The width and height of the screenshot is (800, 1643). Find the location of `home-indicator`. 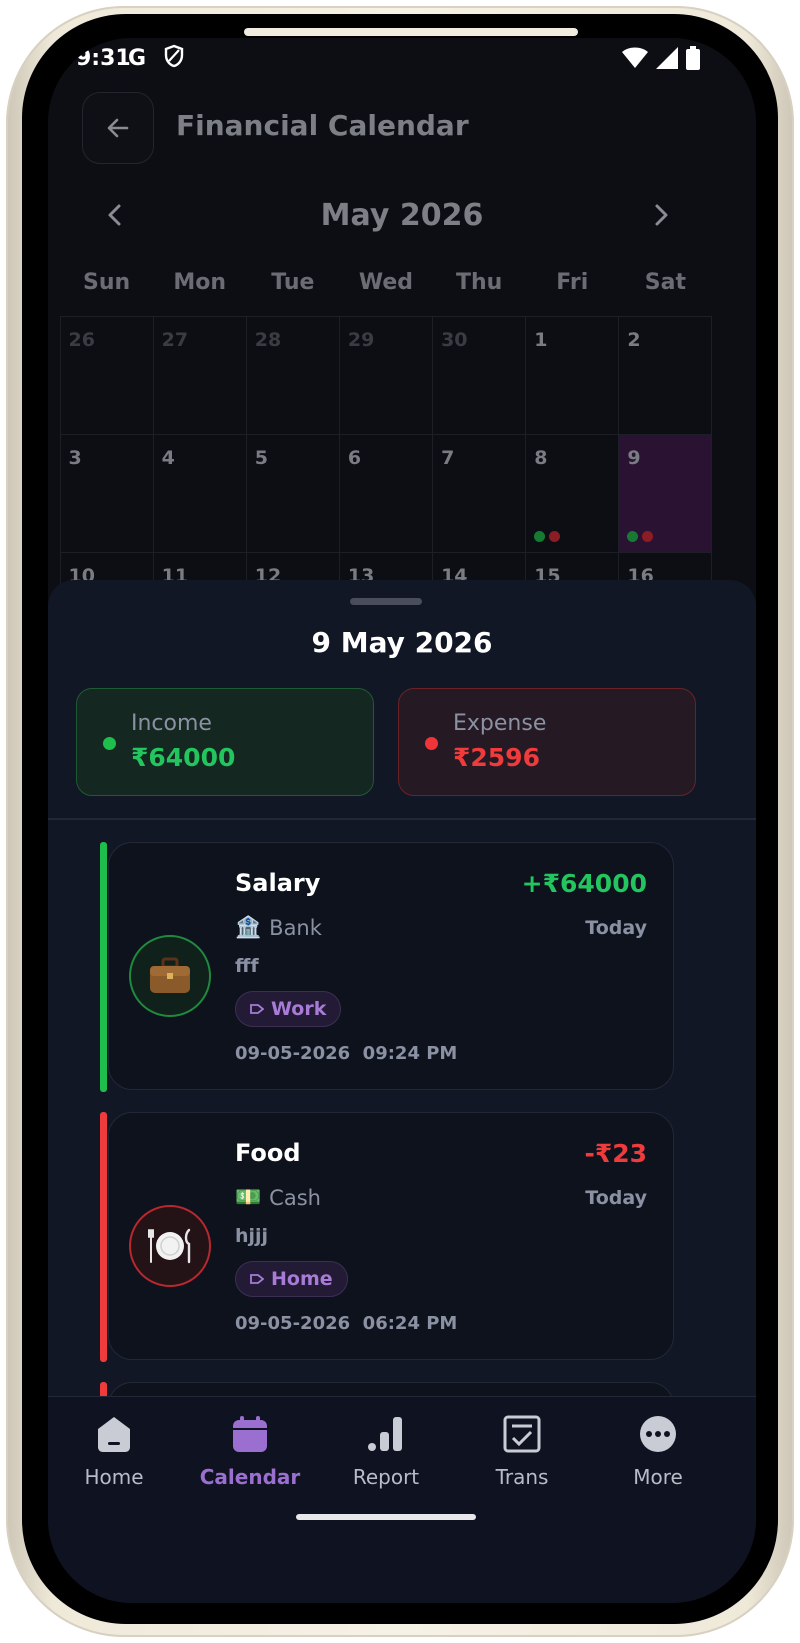

home-indicator is located at coordinates (386, 1517).